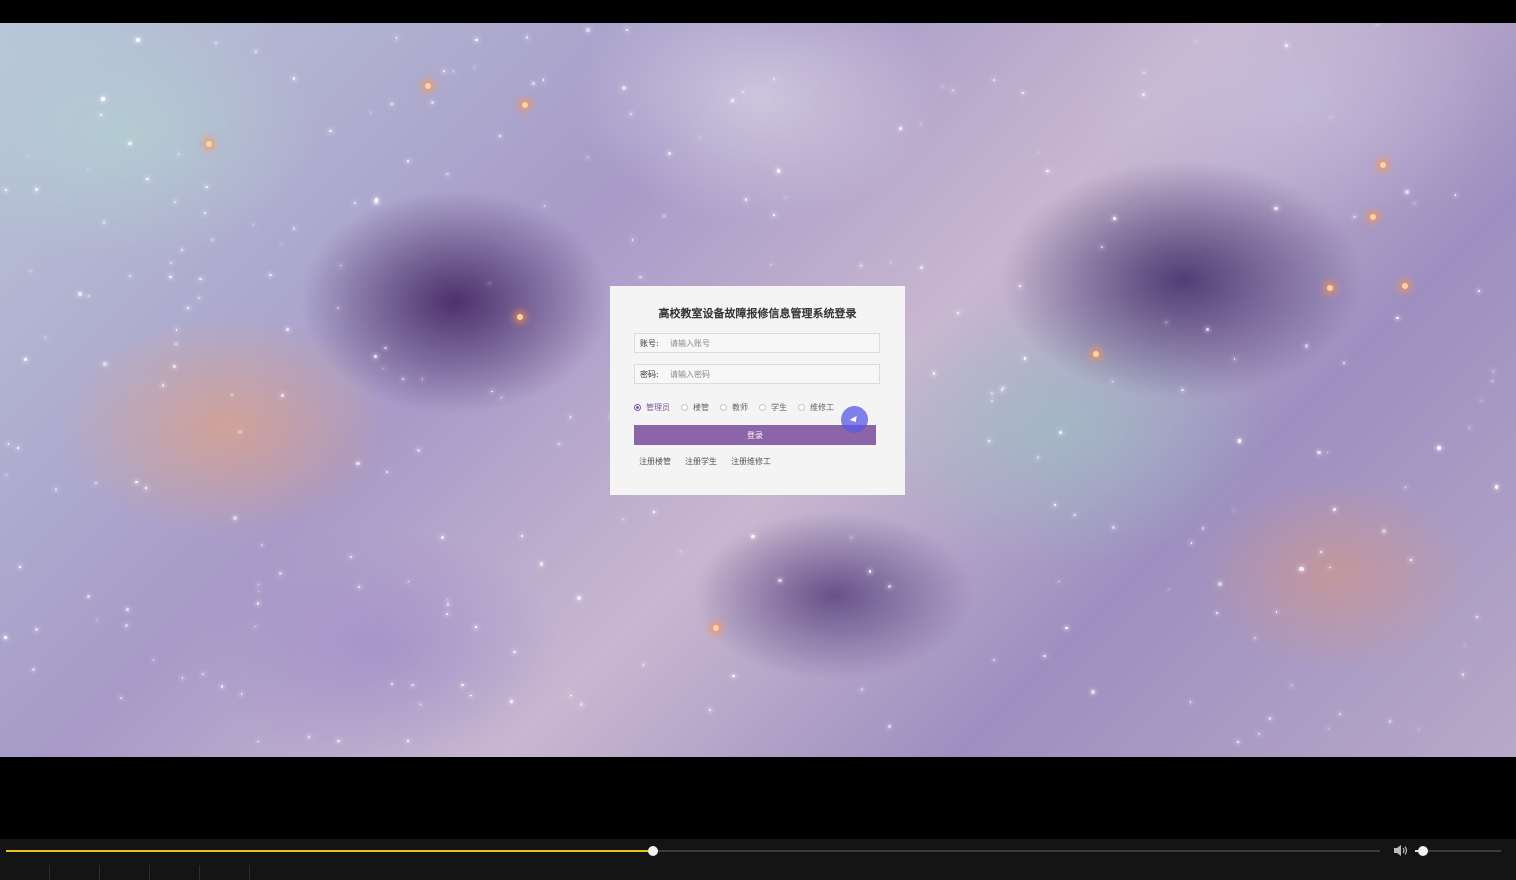 This screenshot has height=880, width=1516. Describe the element at coordinates (649, 374) in the screenshot. I see `password-label: 密码:` at that location.